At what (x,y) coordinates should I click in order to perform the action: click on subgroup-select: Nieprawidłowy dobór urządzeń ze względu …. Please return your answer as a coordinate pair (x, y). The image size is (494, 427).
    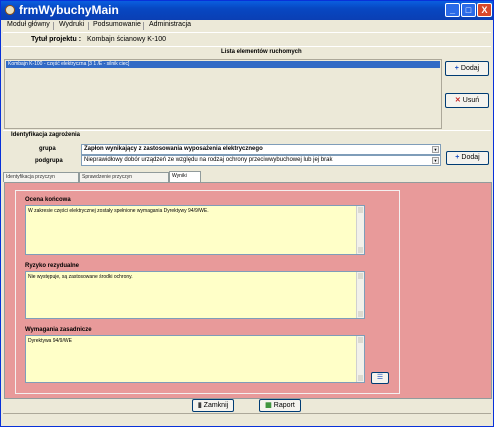
    Looking at the image, I should click on (261, 160).